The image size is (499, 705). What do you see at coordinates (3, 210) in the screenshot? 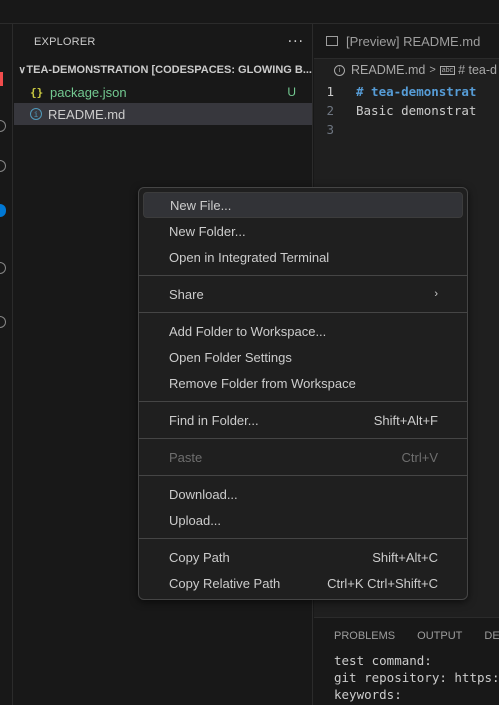
I see `notification-badge-icon` at bounding box center [3, 210].